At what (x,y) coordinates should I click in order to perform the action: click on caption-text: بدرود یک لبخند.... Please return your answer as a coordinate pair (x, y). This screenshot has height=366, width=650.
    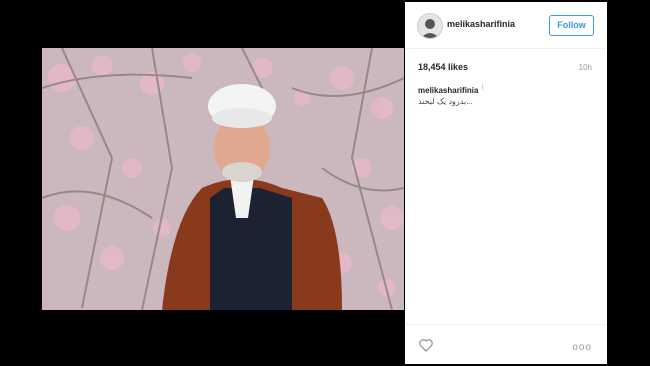
    Looking at the image, I should click on (445, 101).